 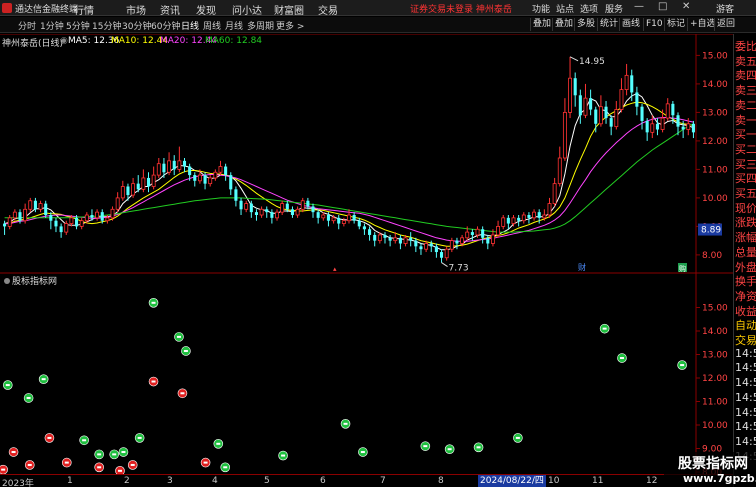 What do you see at coordinates (234, 25) in the screenshot?
I see `period-monthly: 月线` at bounding box center [234, 25].